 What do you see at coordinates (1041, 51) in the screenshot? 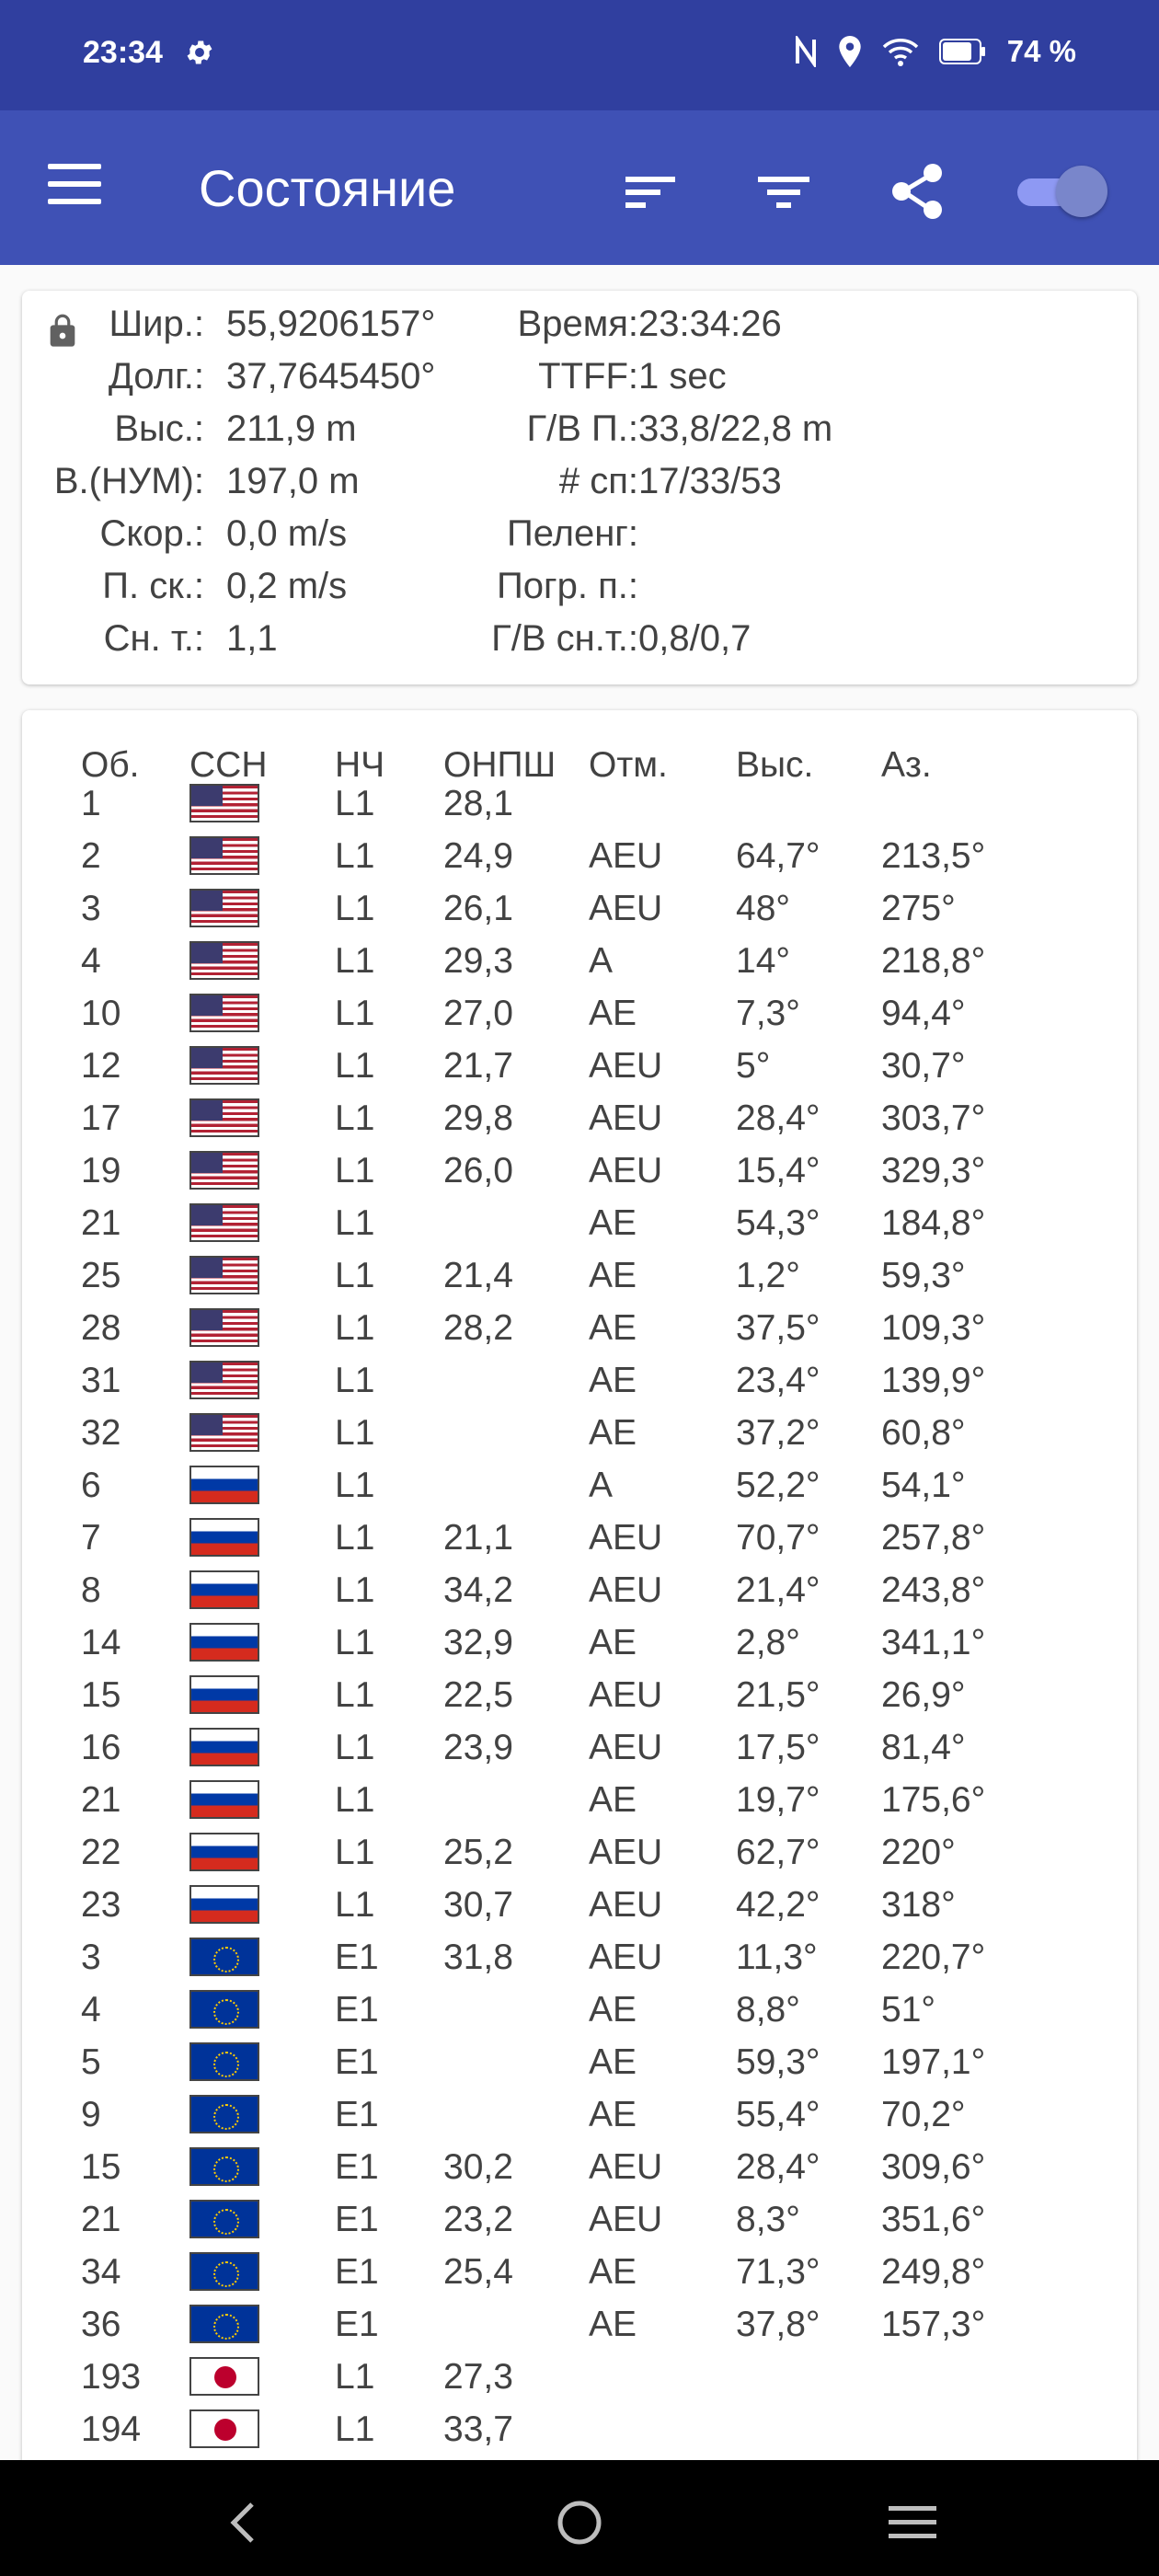
I see `battery-level: 74 %` at bounding box center [1041, 51].